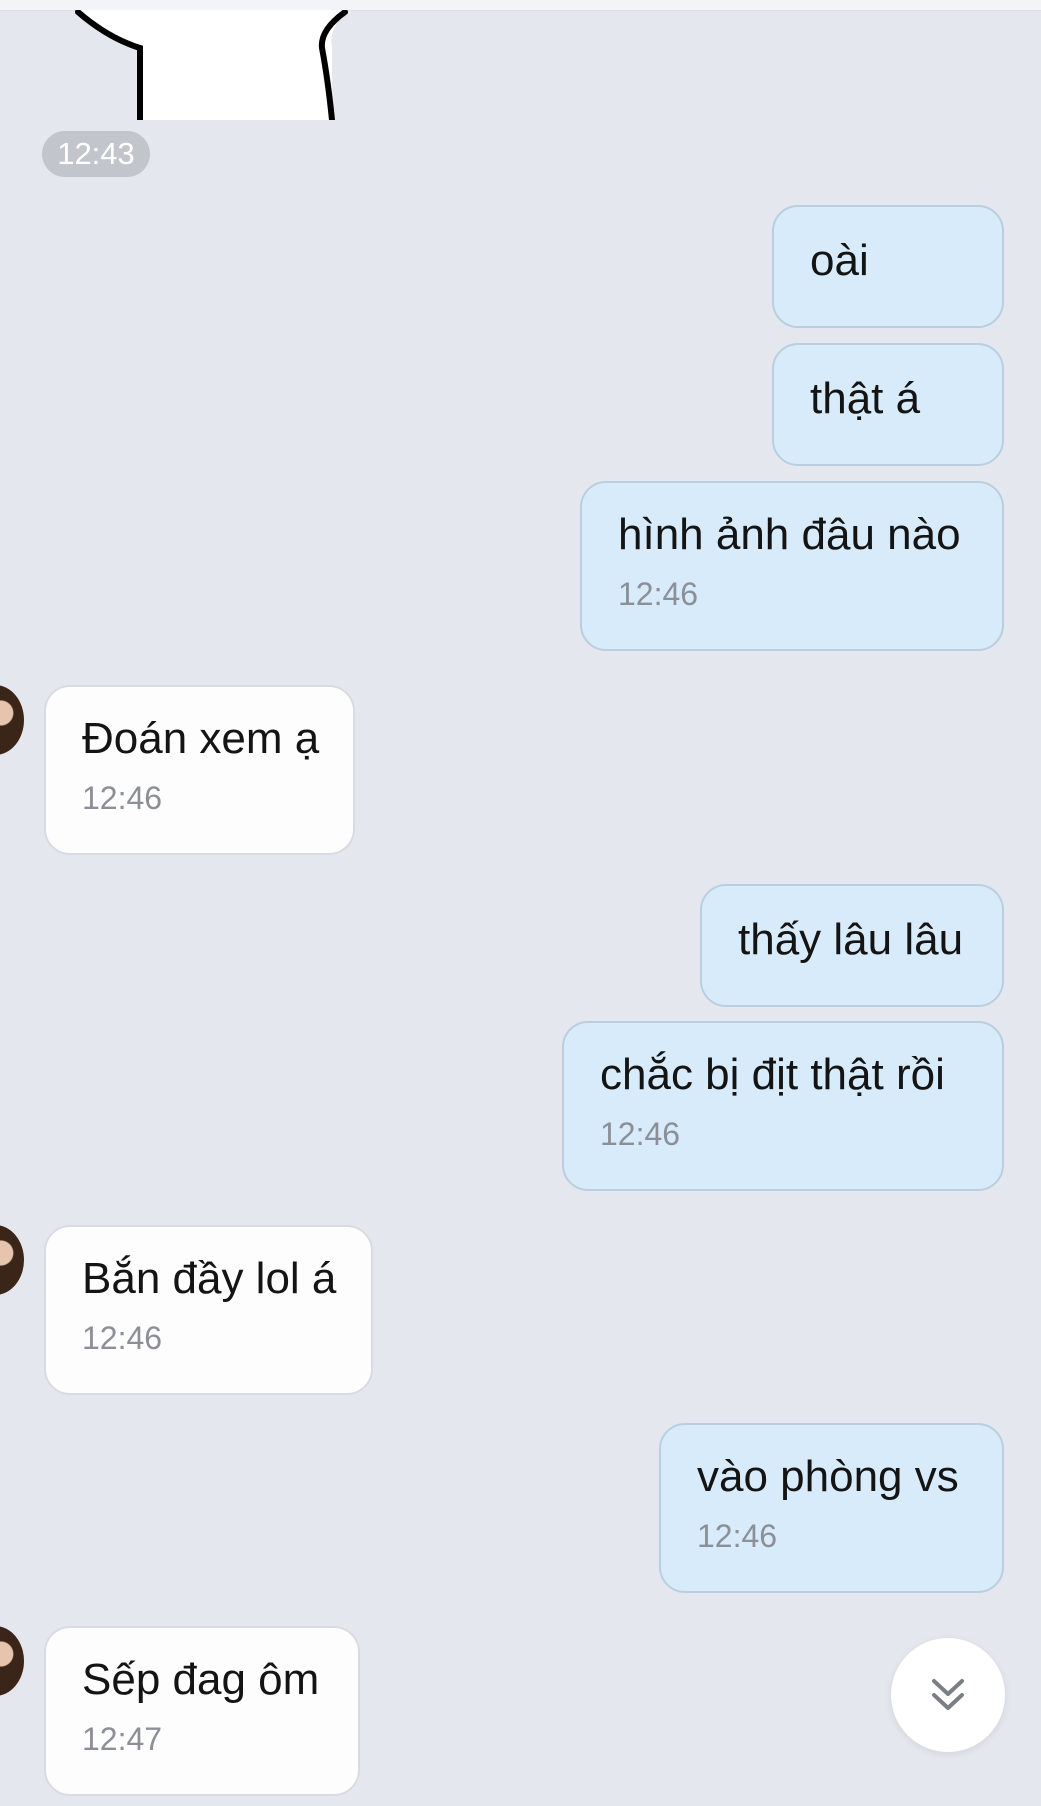 The image size is (1041, 1806). I want to click on message-text: thật á, so click(865, 398).